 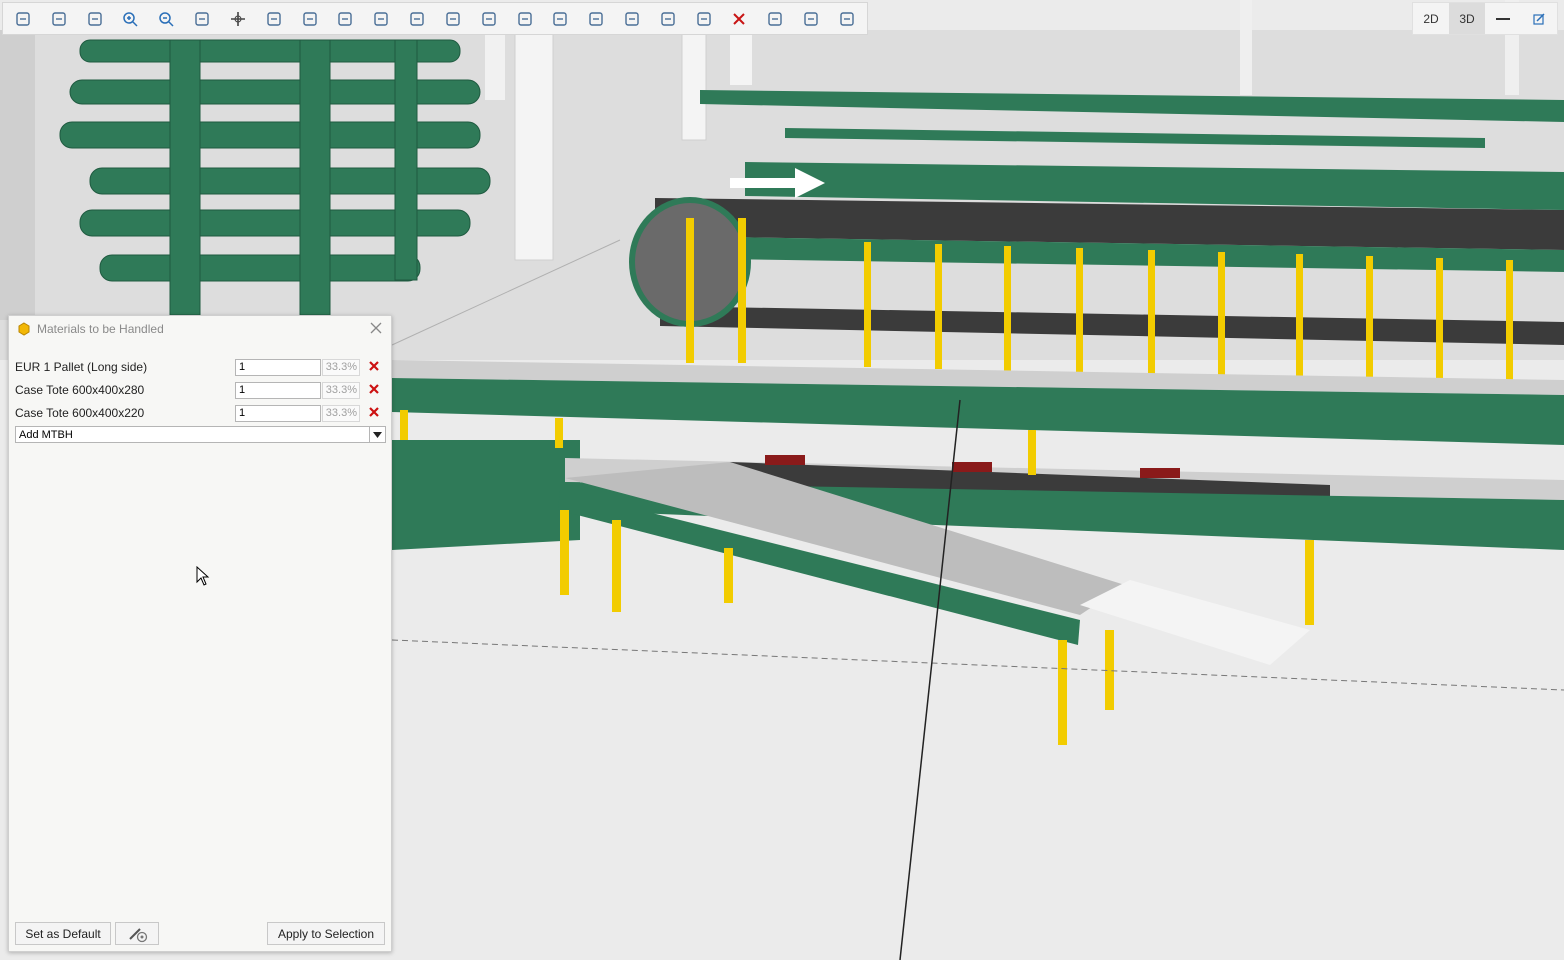 What do you see at coordinates (596, 19) in the screenshot?
I see `frame-icon` at bounding box center [596, 19].